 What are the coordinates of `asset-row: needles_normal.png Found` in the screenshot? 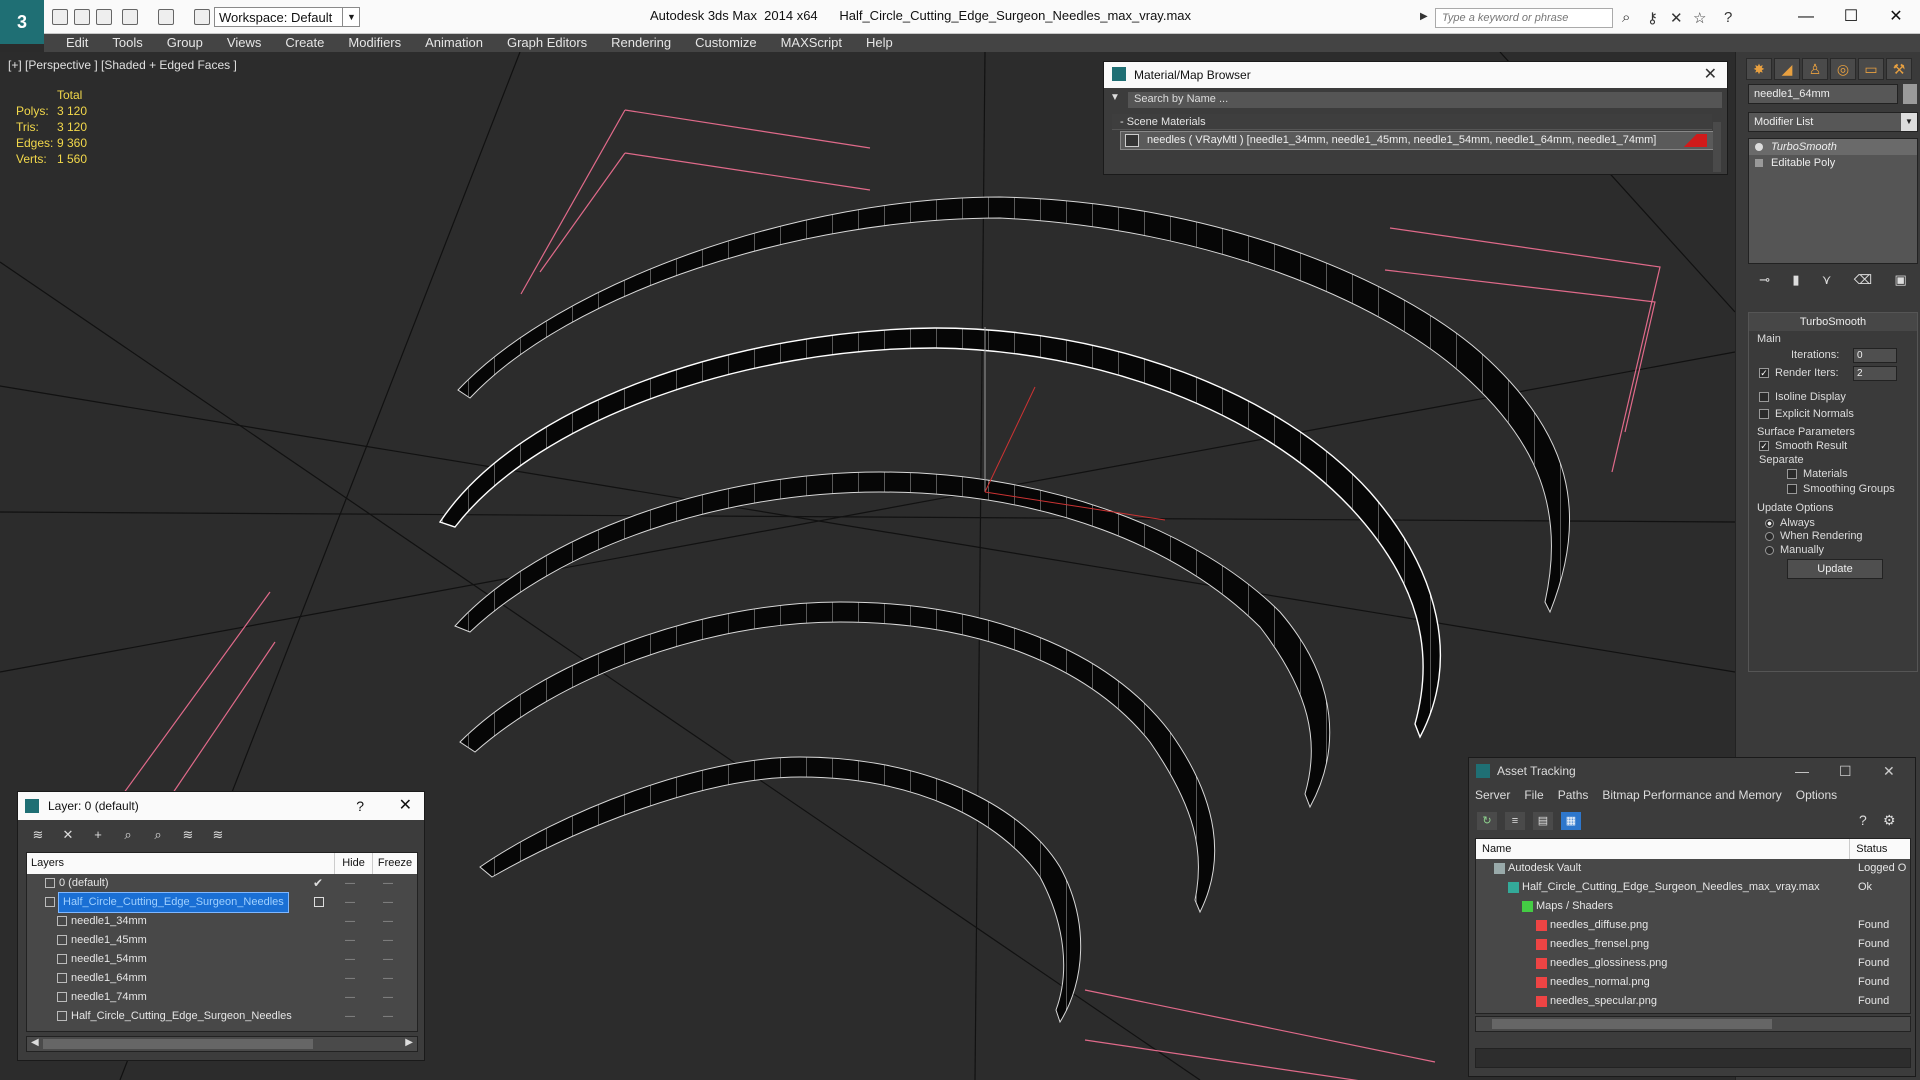 It's located at (1693, 982).